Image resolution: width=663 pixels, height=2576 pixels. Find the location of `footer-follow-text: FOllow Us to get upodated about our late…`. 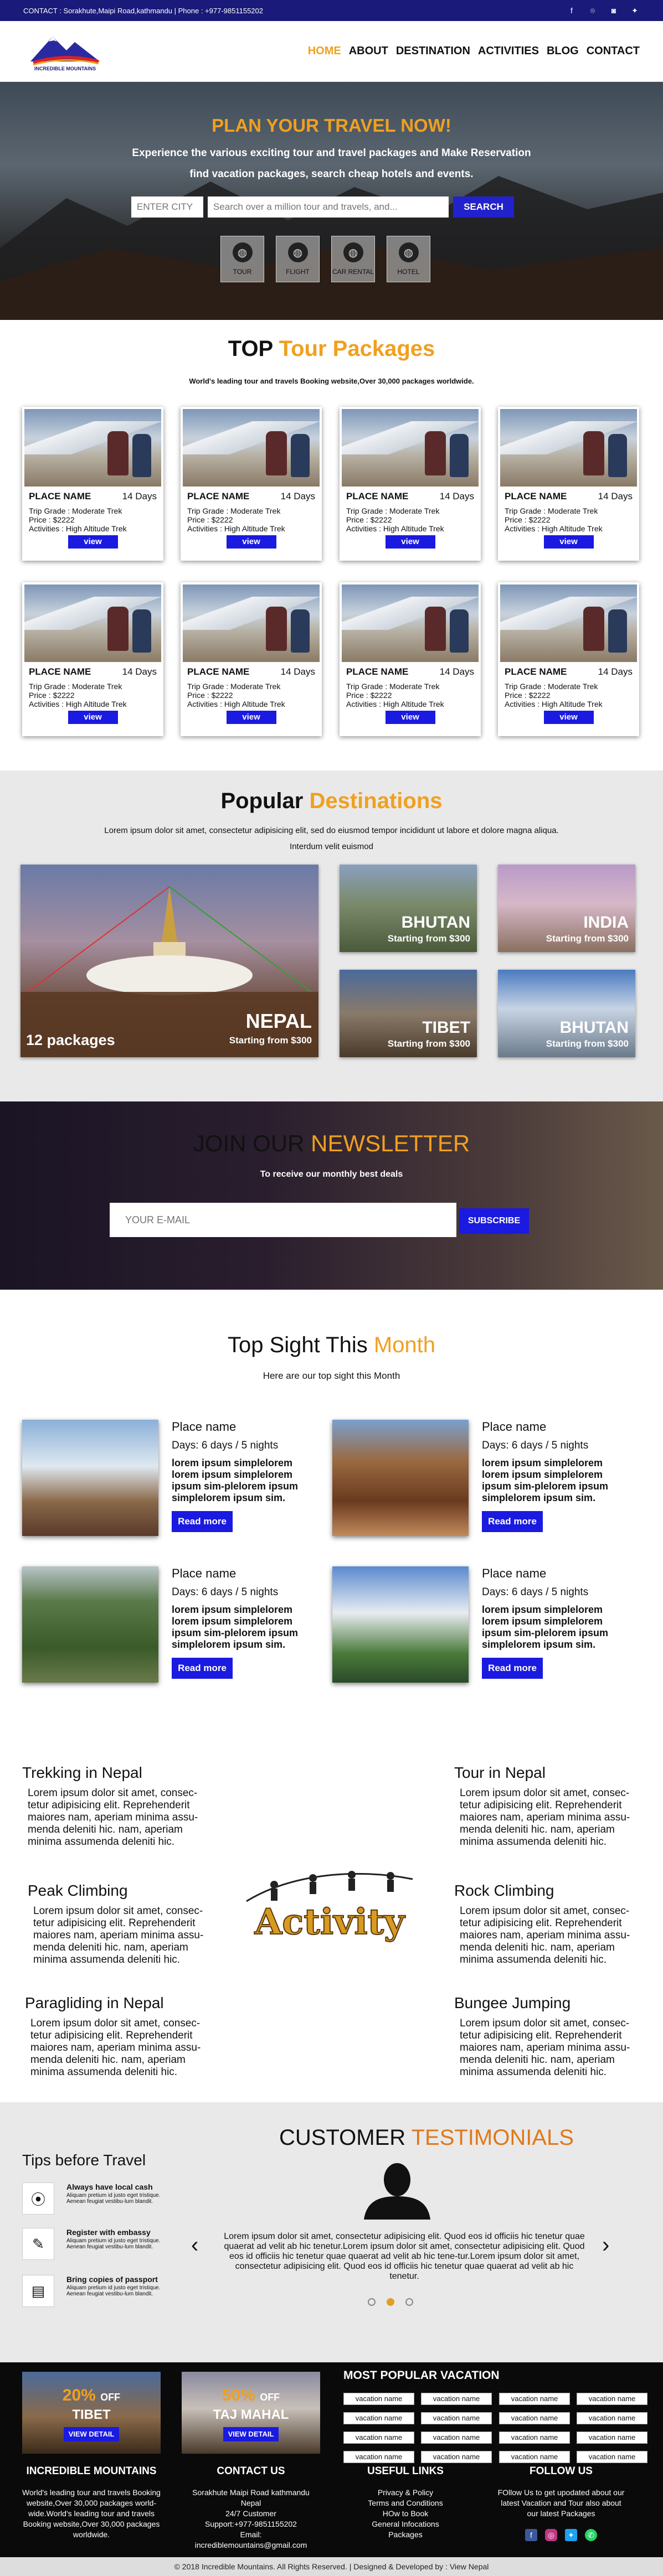

footer-follow-text: FOllow Us to get upodated about our late… is located at coordinates (561, 2503).